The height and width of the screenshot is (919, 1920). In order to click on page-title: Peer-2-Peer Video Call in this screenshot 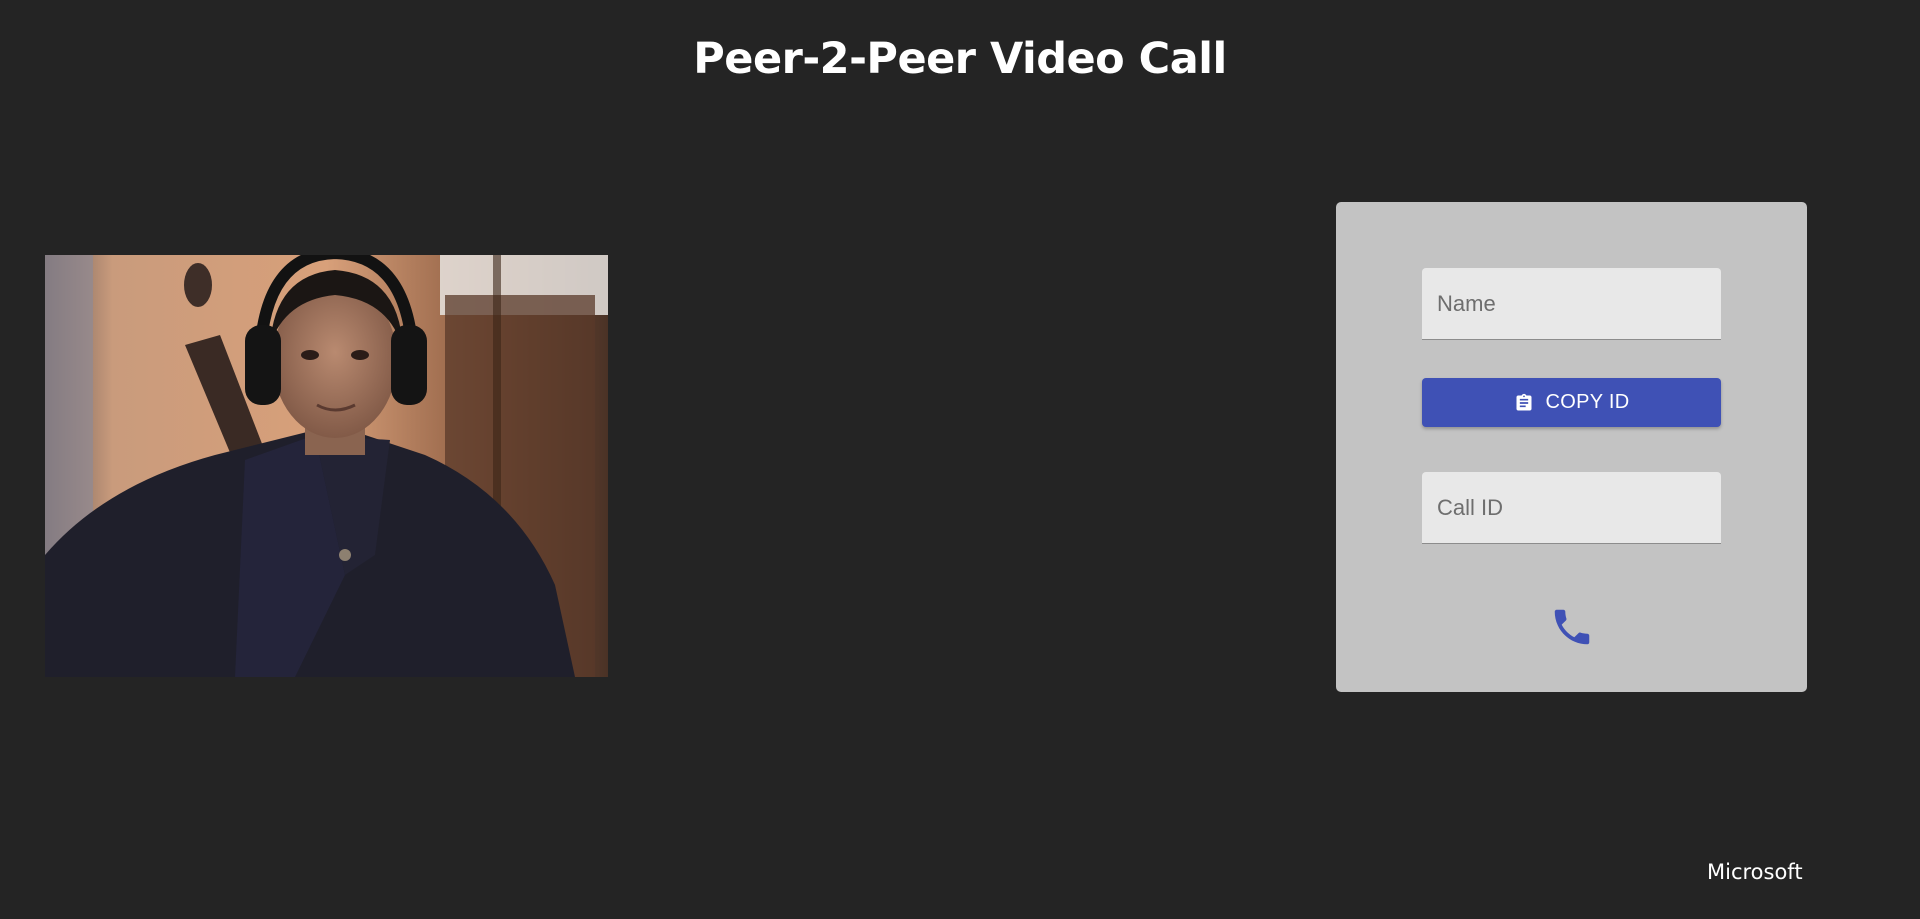, I will do `click(960, 59)`.